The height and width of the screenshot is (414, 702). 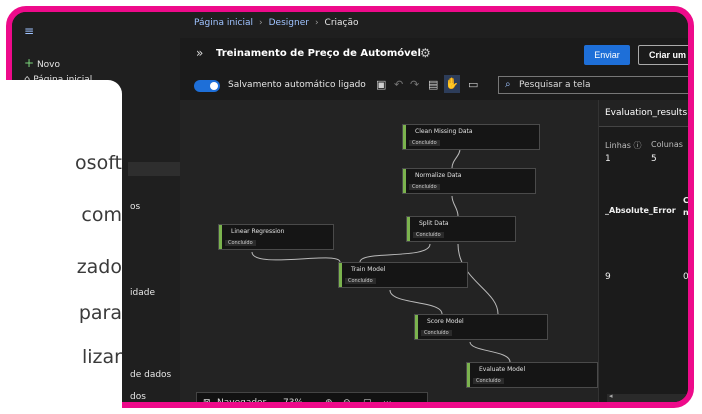 I want to click on node-name: Score Model, so click(x=445, y=321).